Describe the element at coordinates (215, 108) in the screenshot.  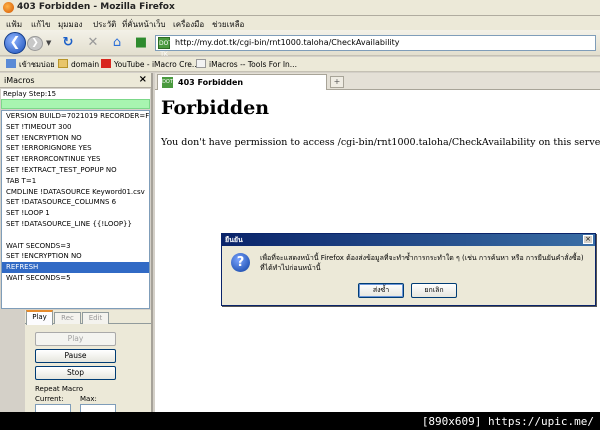
I see `page-heading: Forbidden` at that location.